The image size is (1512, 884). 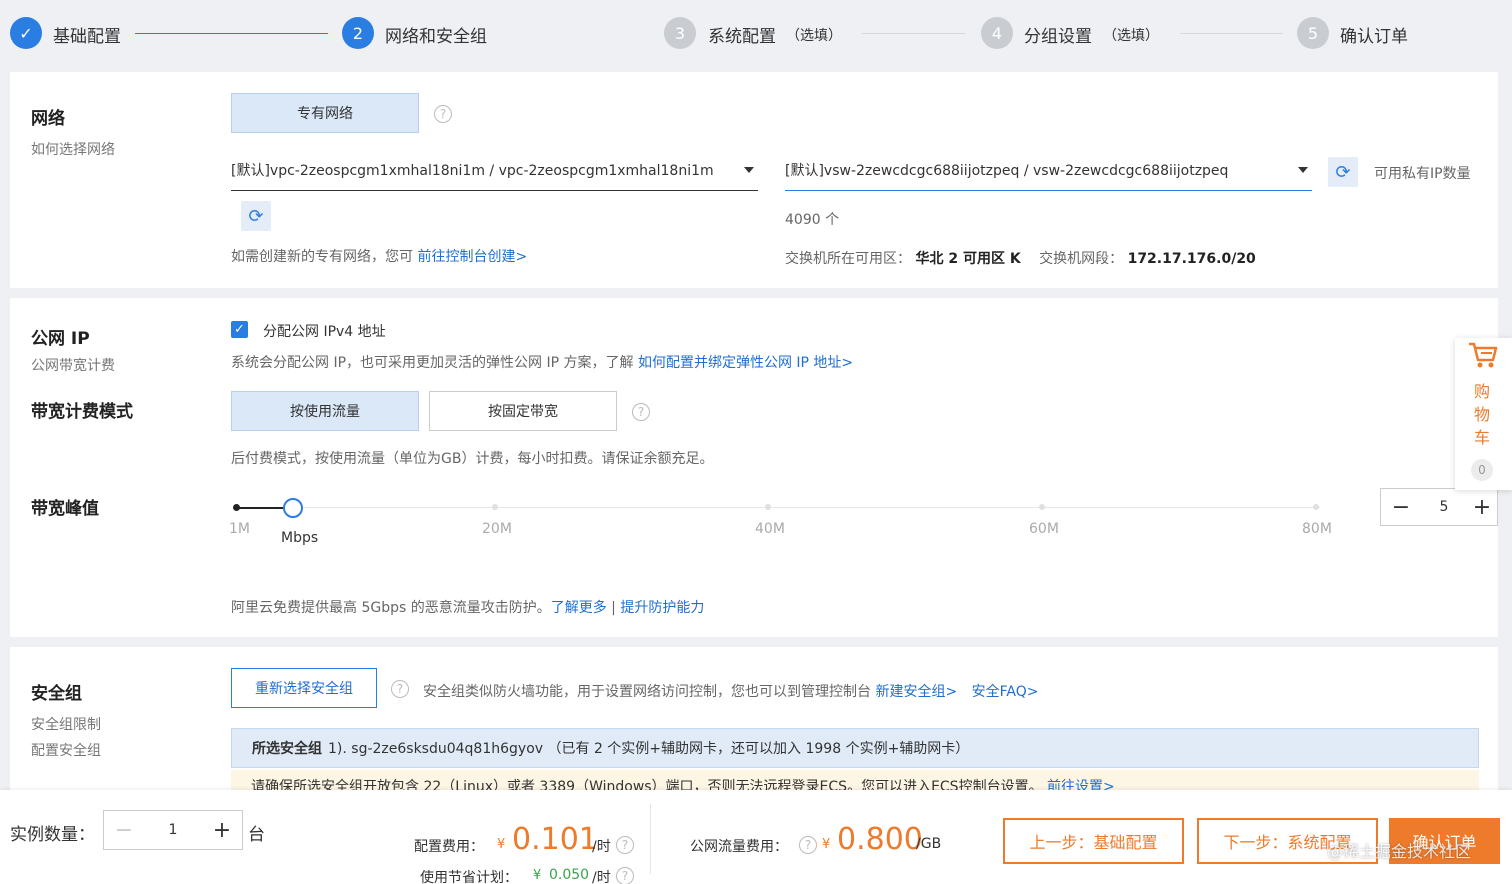 What do you see at coordinates (256, 216) in the screenshot?
I see `refresh-vpc-icon: ⟳` at bounding box center [256, 216].